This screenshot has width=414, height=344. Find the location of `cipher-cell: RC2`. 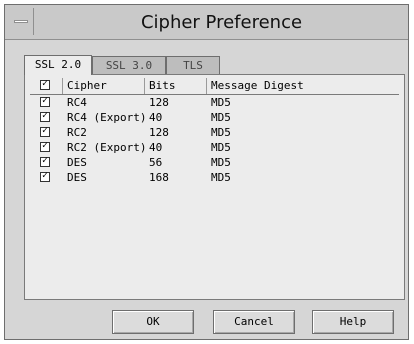

cipher-cell: RC2 is located at coordinates (77, 132).